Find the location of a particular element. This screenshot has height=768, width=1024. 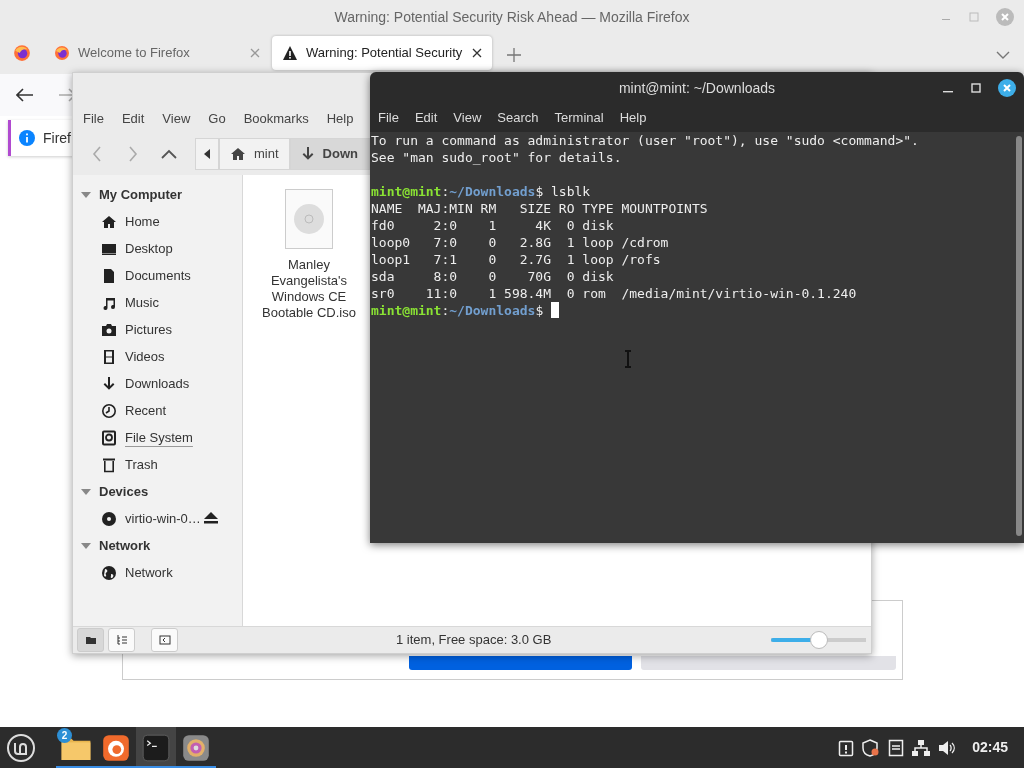

icon-view-button is located at coordinates (90, 640).